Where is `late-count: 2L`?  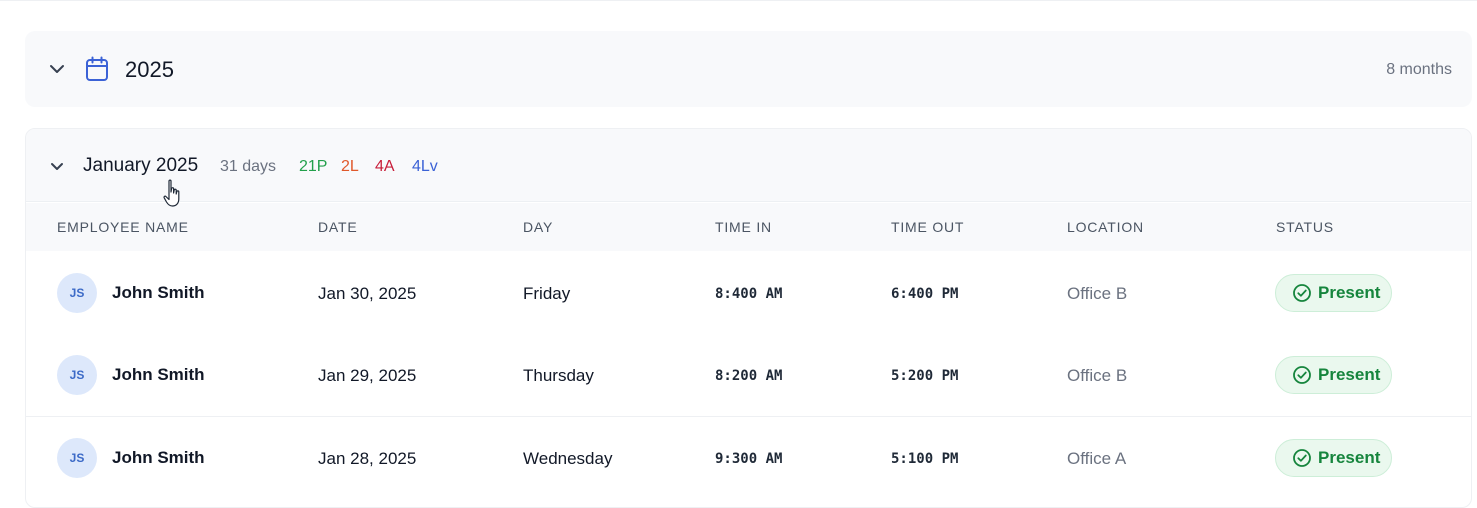
late-count: 2L is located at coordinates (350, 166).